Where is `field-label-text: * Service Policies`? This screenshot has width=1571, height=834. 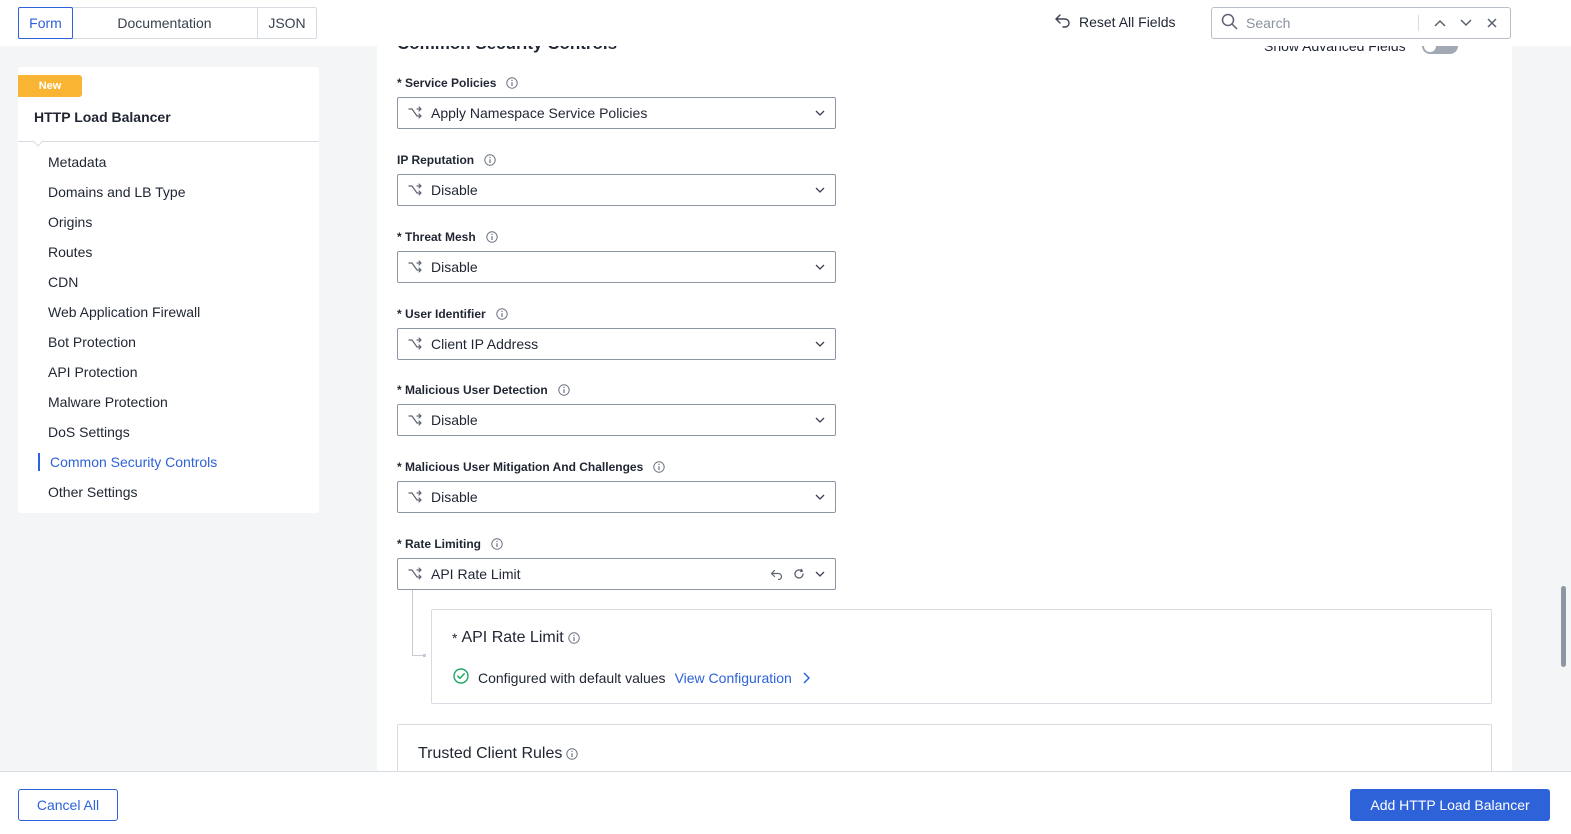
field-label-text: * Service Policies is located at coordinates (447, 83).